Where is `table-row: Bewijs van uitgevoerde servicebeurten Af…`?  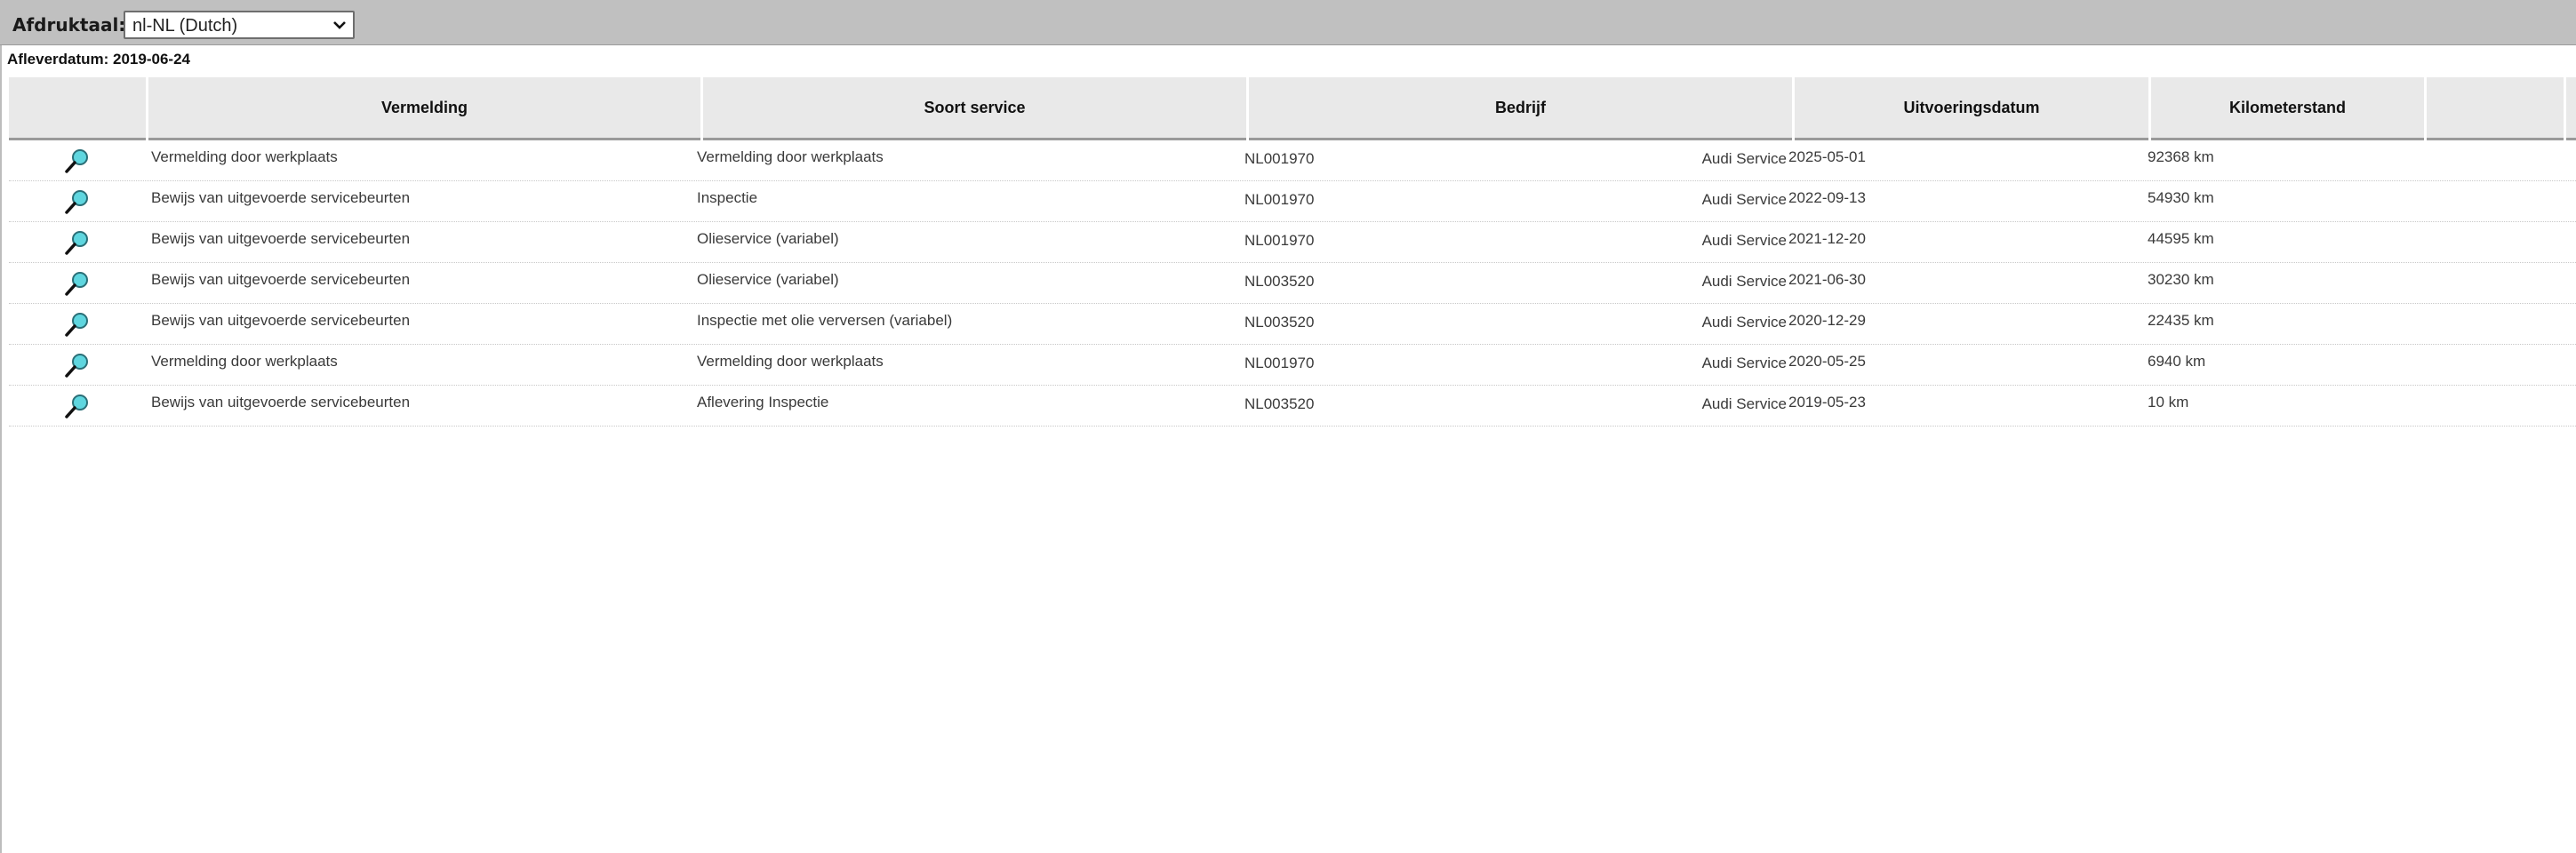 table-row: Bewijs van uitgevoerde servicebeurten Af… is located at coordinates (1292, 406).